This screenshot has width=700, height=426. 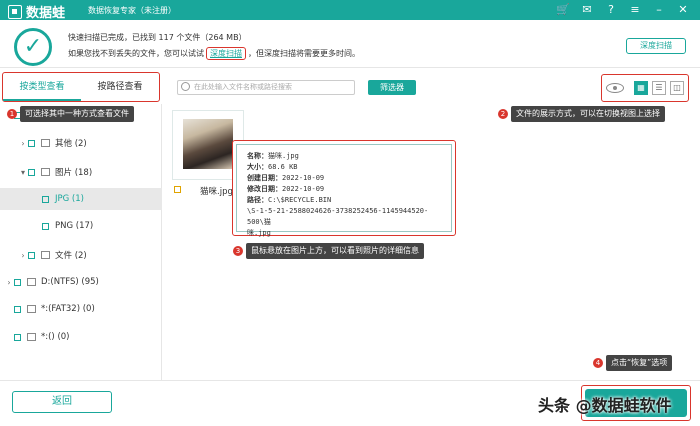 I want to click on info-path-label: 路径：, so click(x=257, y=200).